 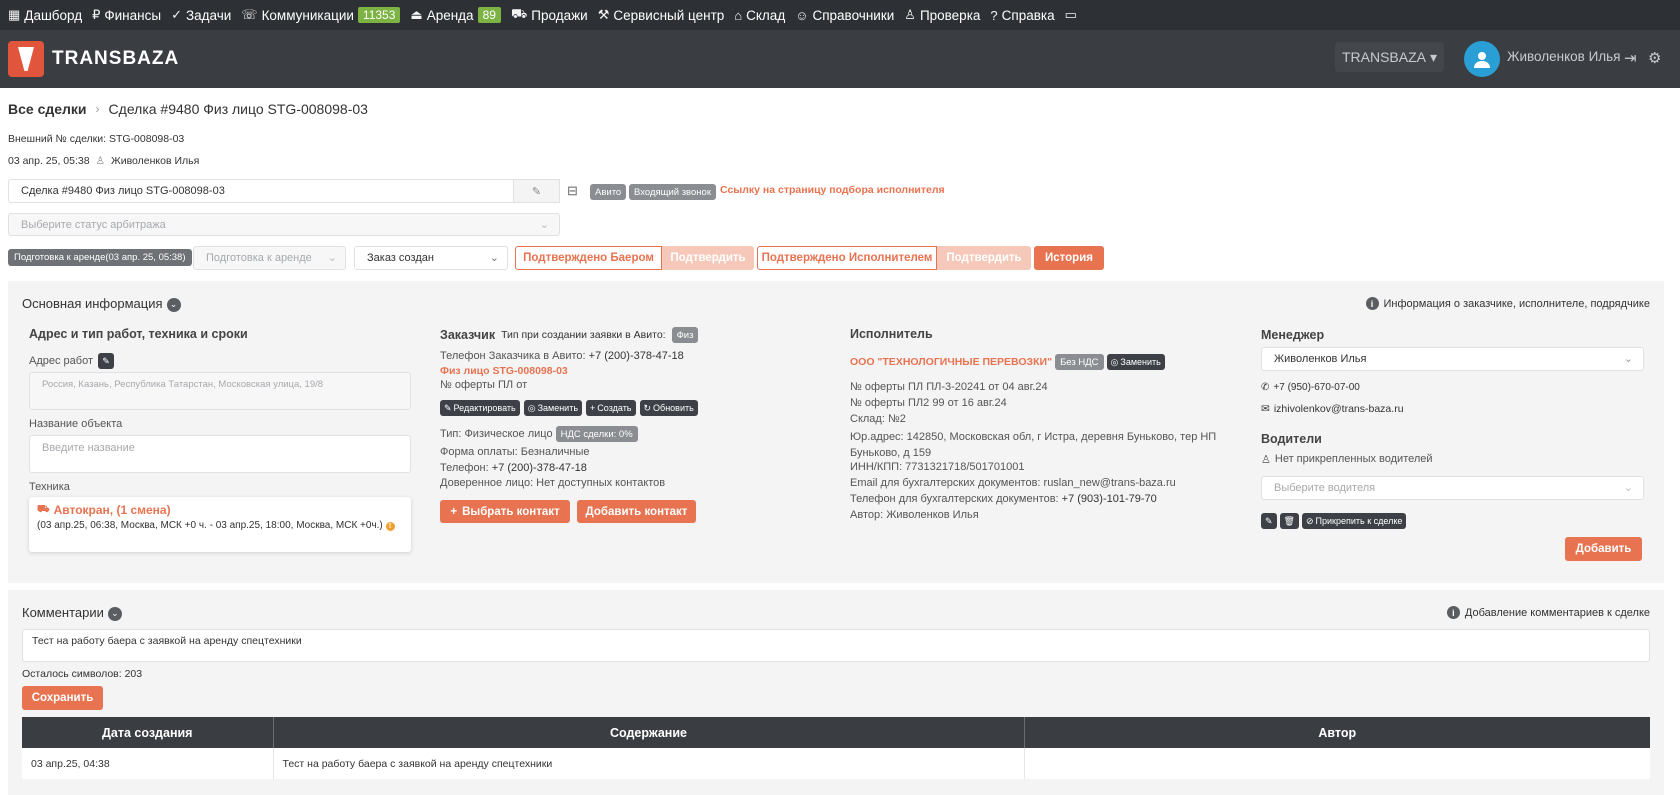 What do you see at coordinates (878, 419) in the screenshot?
I see `executor-warehouse: Склад: №2` at bounding box center [878, 419].